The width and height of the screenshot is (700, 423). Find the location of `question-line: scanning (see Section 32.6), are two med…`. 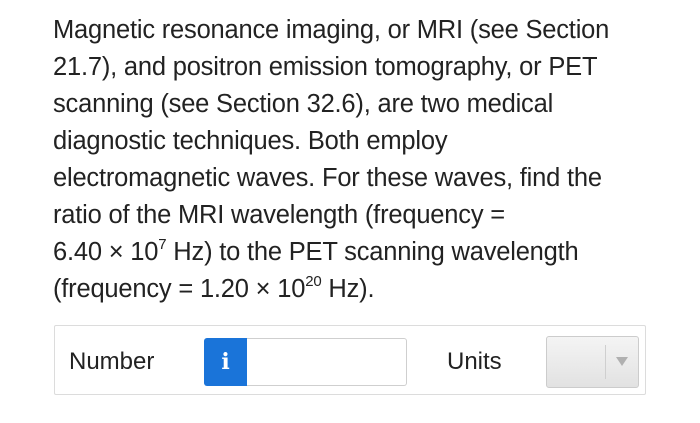

question-line: scanning (see Section 32.6), are two med… is located at coordinates (303, 104).